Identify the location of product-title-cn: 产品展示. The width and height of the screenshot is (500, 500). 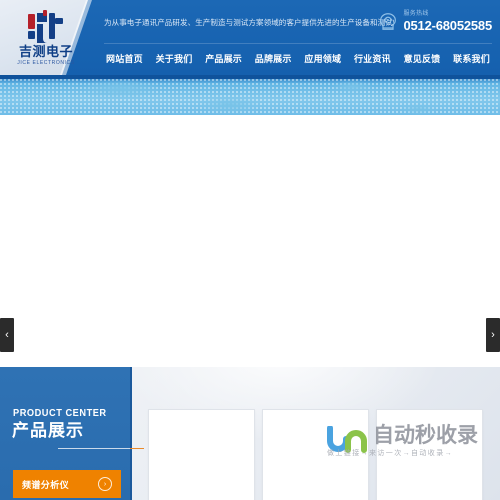
(48, 430).